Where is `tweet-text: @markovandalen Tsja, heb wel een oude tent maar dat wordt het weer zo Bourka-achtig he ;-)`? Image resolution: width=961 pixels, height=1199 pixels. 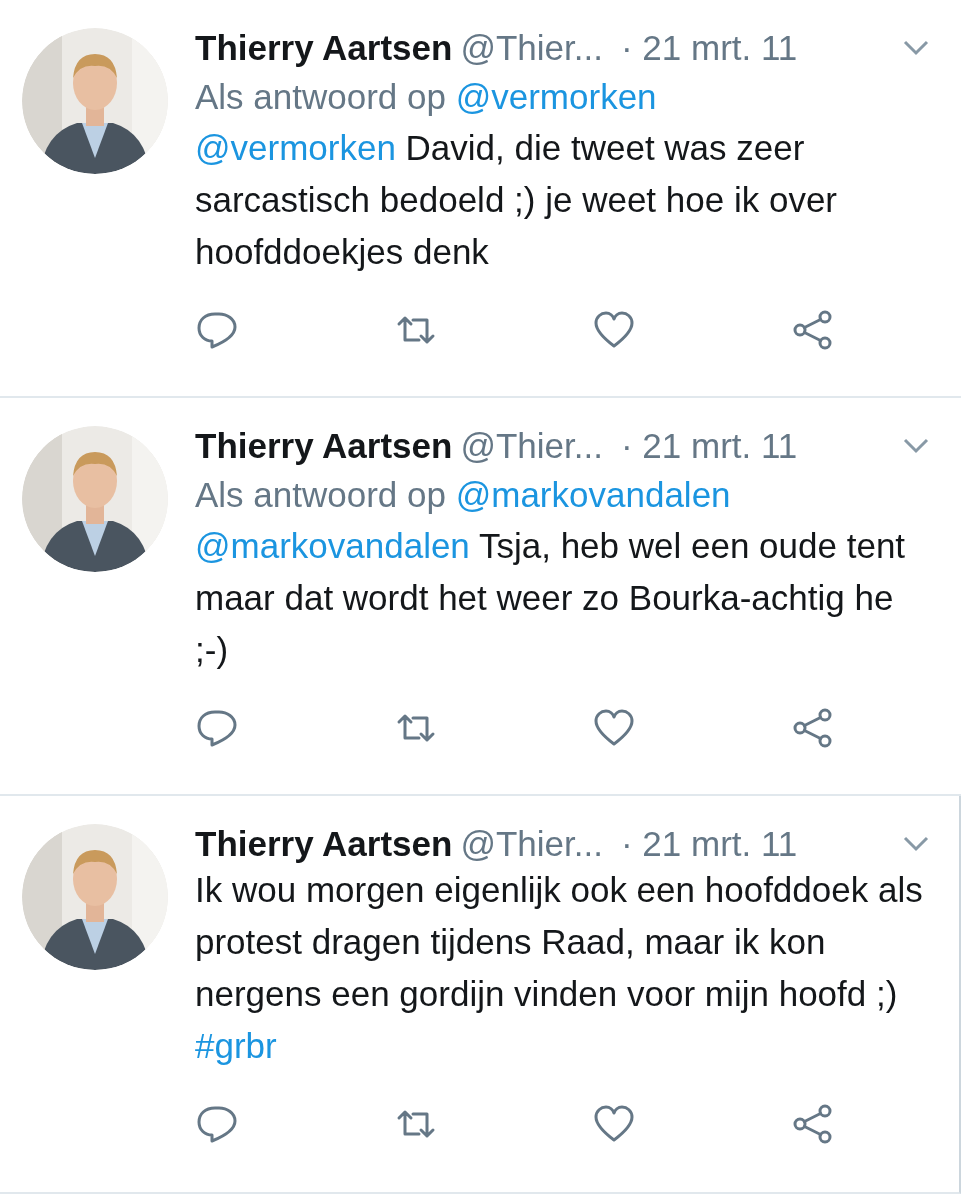 tweet-text: @markovandalen Tsja, heb wel een oude tent maar dat wordt het weer zo Bourka-achtig he ;-) is located at coordinates (551, 598).